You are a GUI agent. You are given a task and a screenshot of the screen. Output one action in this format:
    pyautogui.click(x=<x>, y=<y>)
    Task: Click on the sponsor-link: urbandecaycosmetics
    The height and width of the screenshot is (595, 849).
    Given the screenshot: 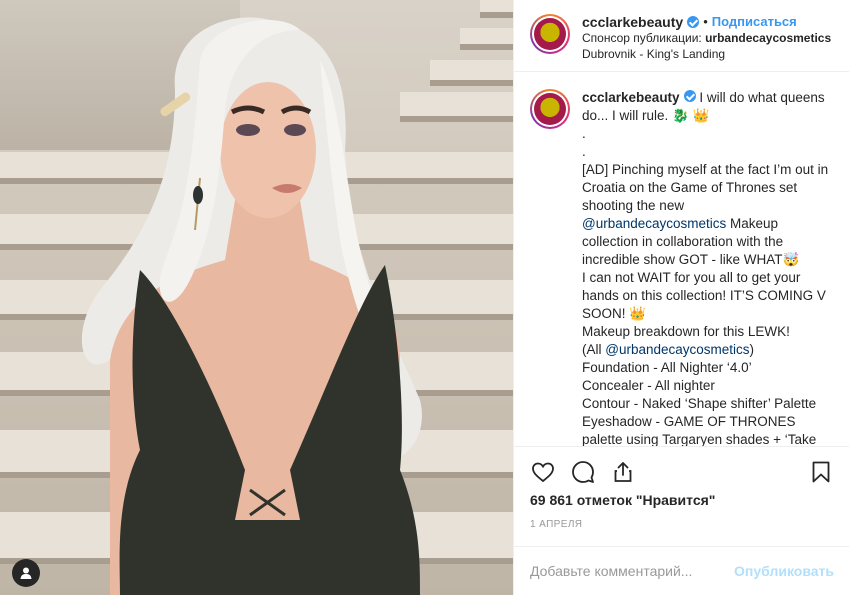 What is the action you would take?
    pyautogui.click(x=768, y=38)
    